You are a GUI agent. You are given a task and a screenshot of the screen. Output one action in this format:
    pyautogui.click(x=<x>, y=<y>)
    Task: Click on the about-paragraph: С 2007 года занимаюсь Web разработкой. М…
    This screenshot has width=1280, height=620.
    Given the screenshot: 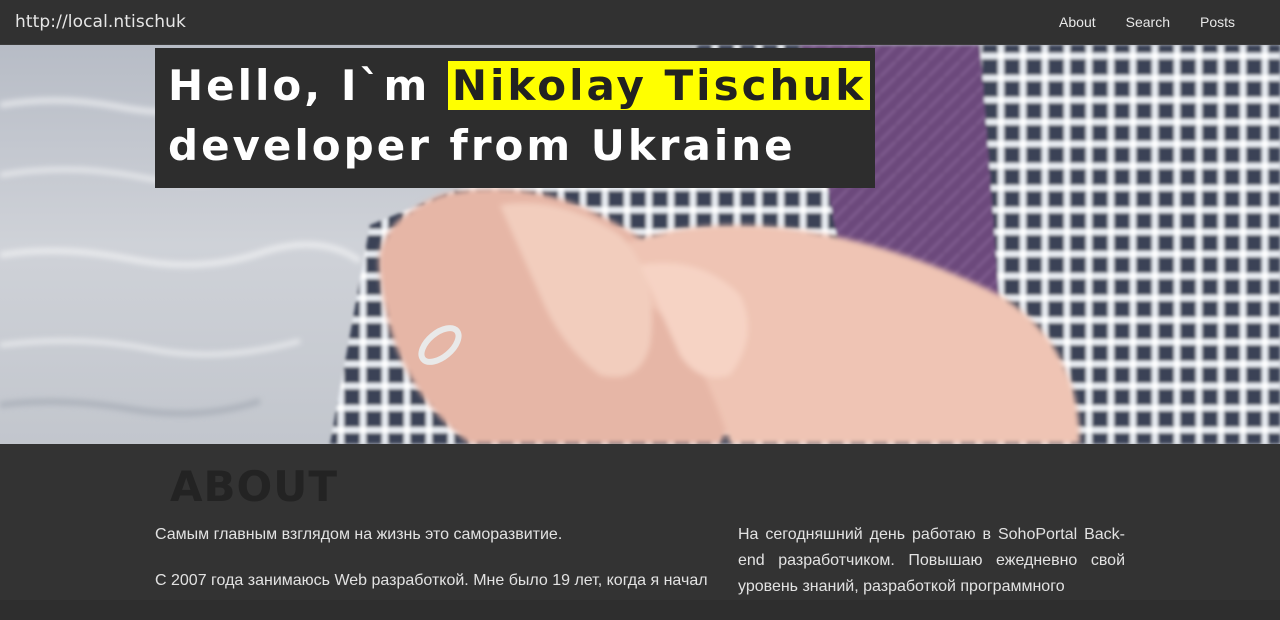 What is the action you would take?
    pyautogui.click(x=431, y=580)
    